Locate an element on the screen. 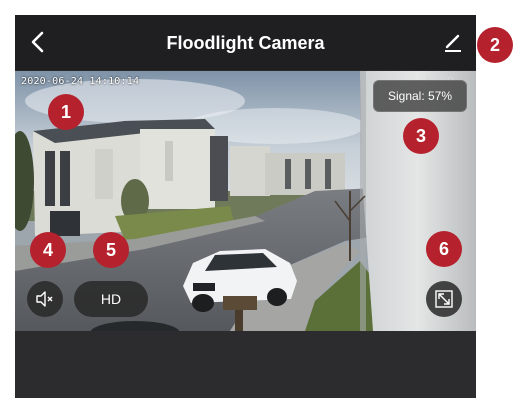  callout-badge-6: 6 is located at coordinates (444, 249).